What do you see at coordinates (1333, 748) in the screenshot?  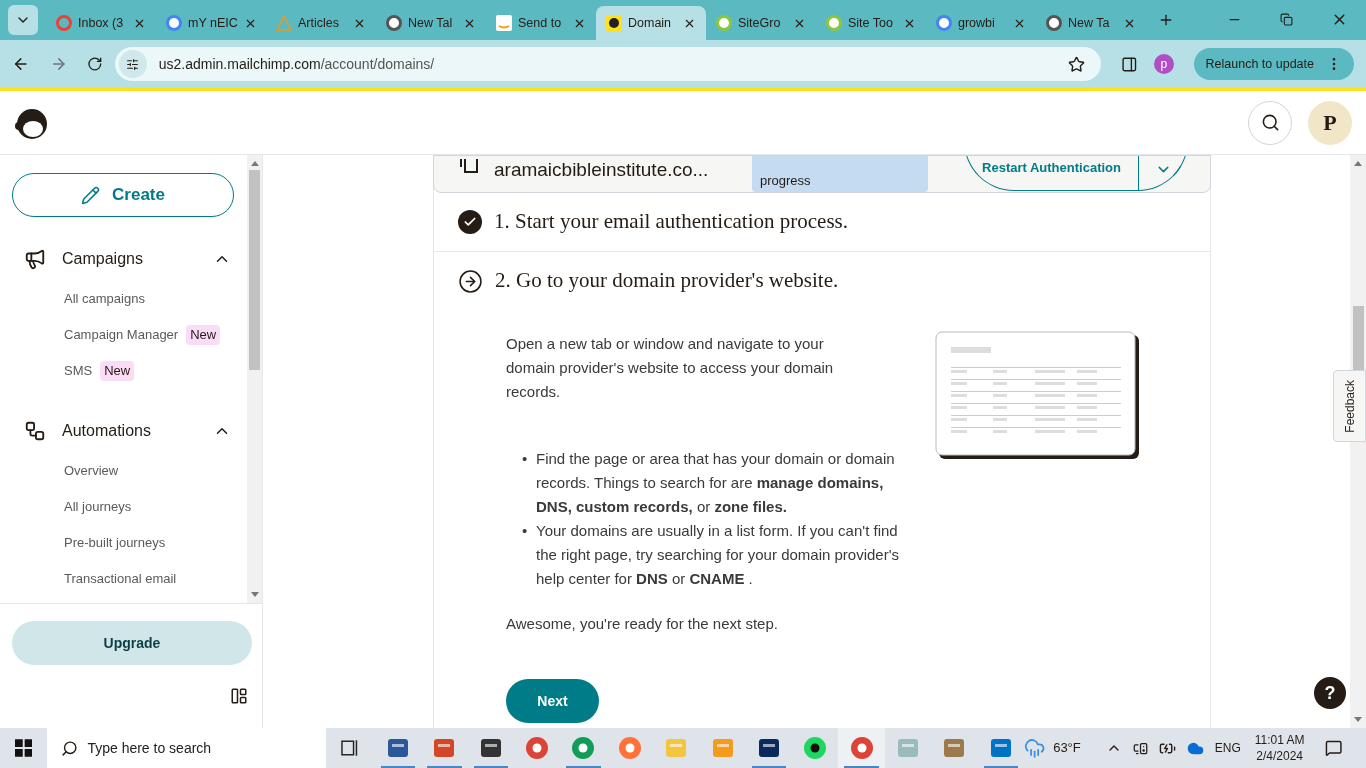 I see `notifications-icon` at bounding box center [1333, 748].